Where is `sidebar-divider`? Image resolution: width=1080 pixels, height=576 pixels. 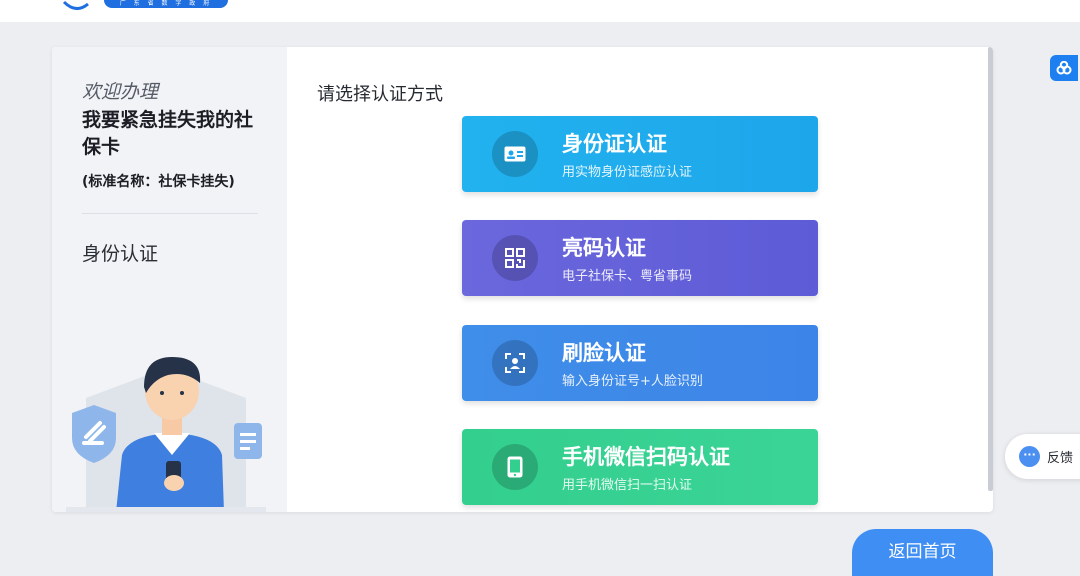 sidebar-divider is located at coordinates (170, 213).